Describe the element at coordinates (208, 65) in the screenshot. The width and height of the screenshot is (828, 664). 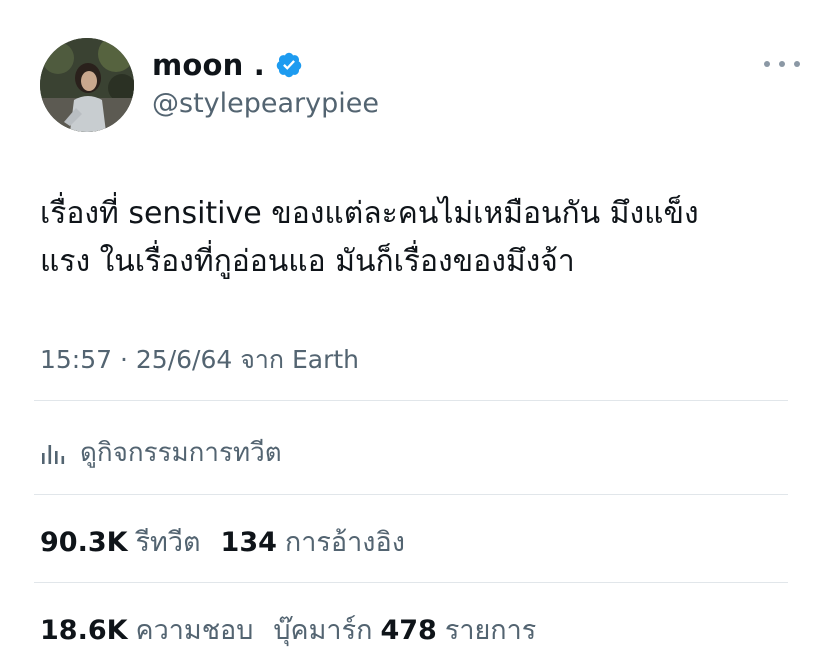
I see `display-name: moon .` at that location.